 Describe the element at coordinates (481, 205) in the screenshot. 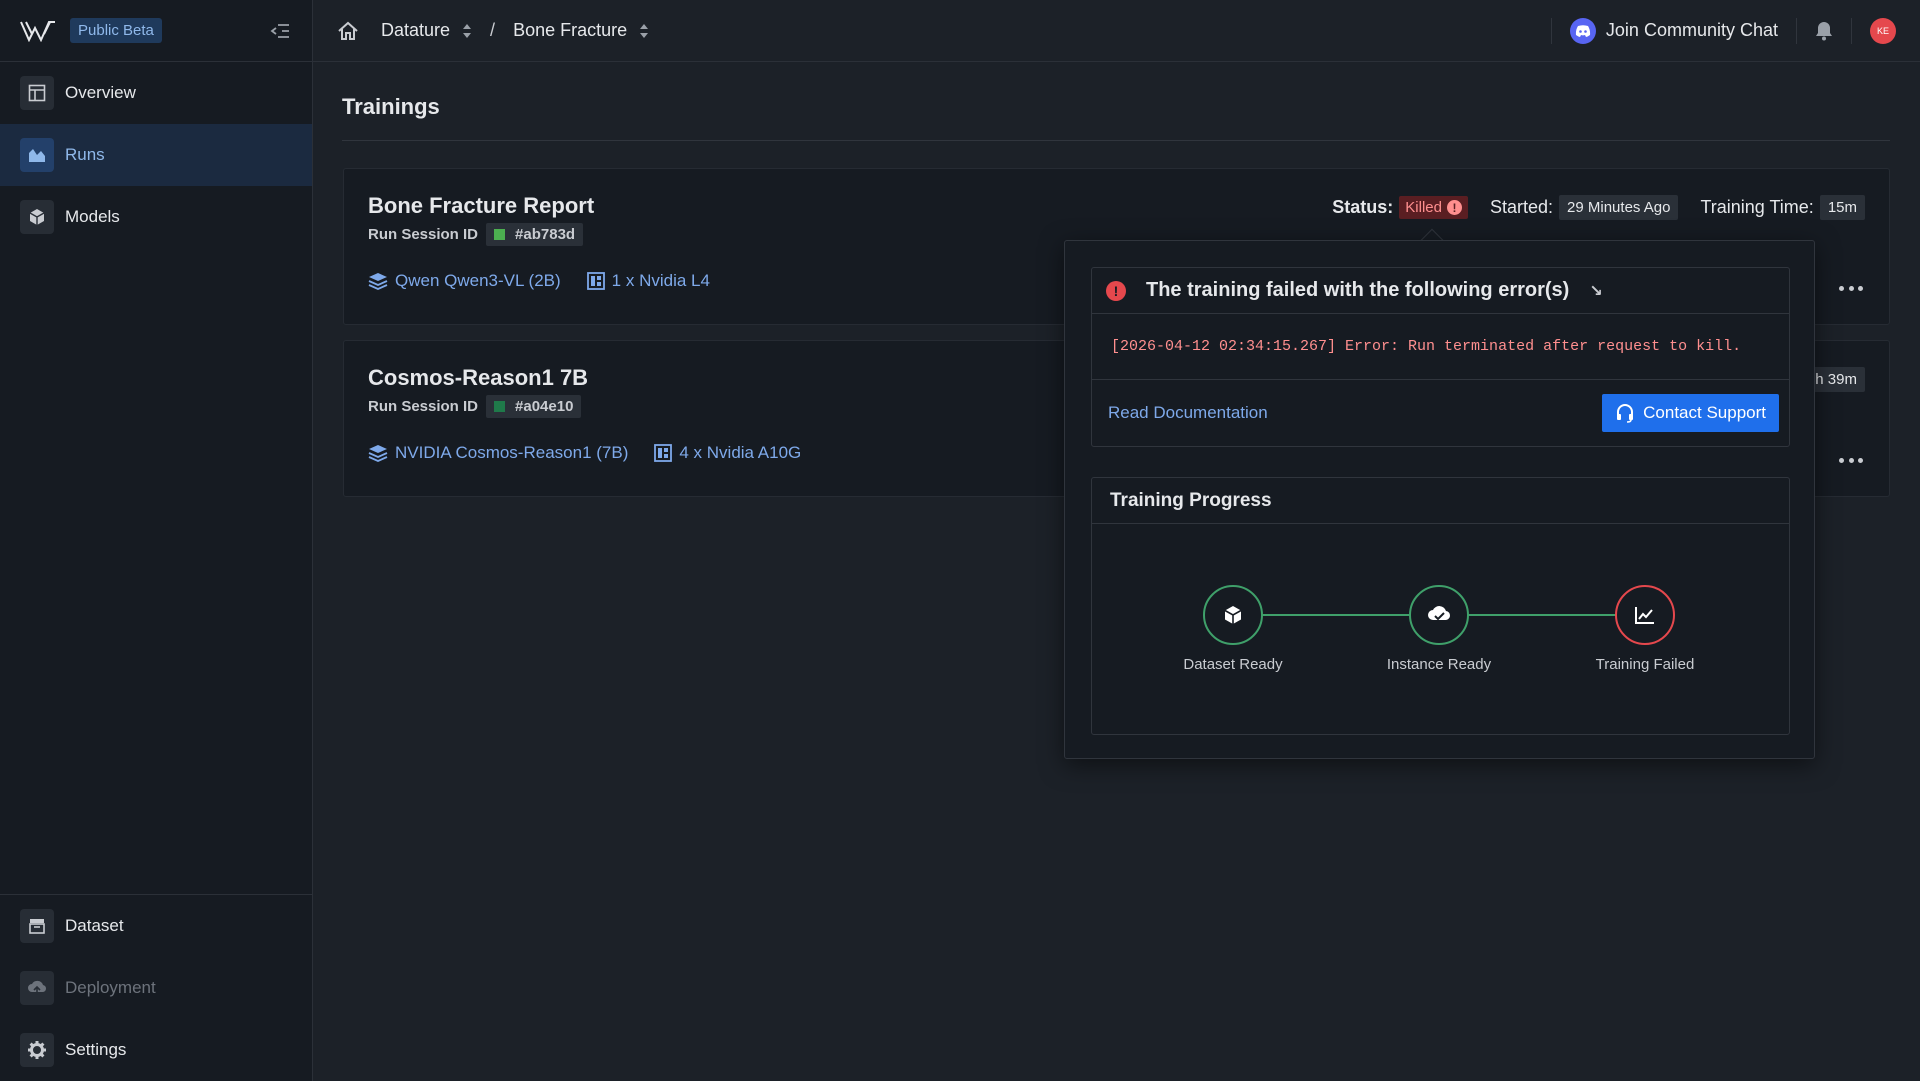

I see `run-title: Bone Fracture Report` at that location.